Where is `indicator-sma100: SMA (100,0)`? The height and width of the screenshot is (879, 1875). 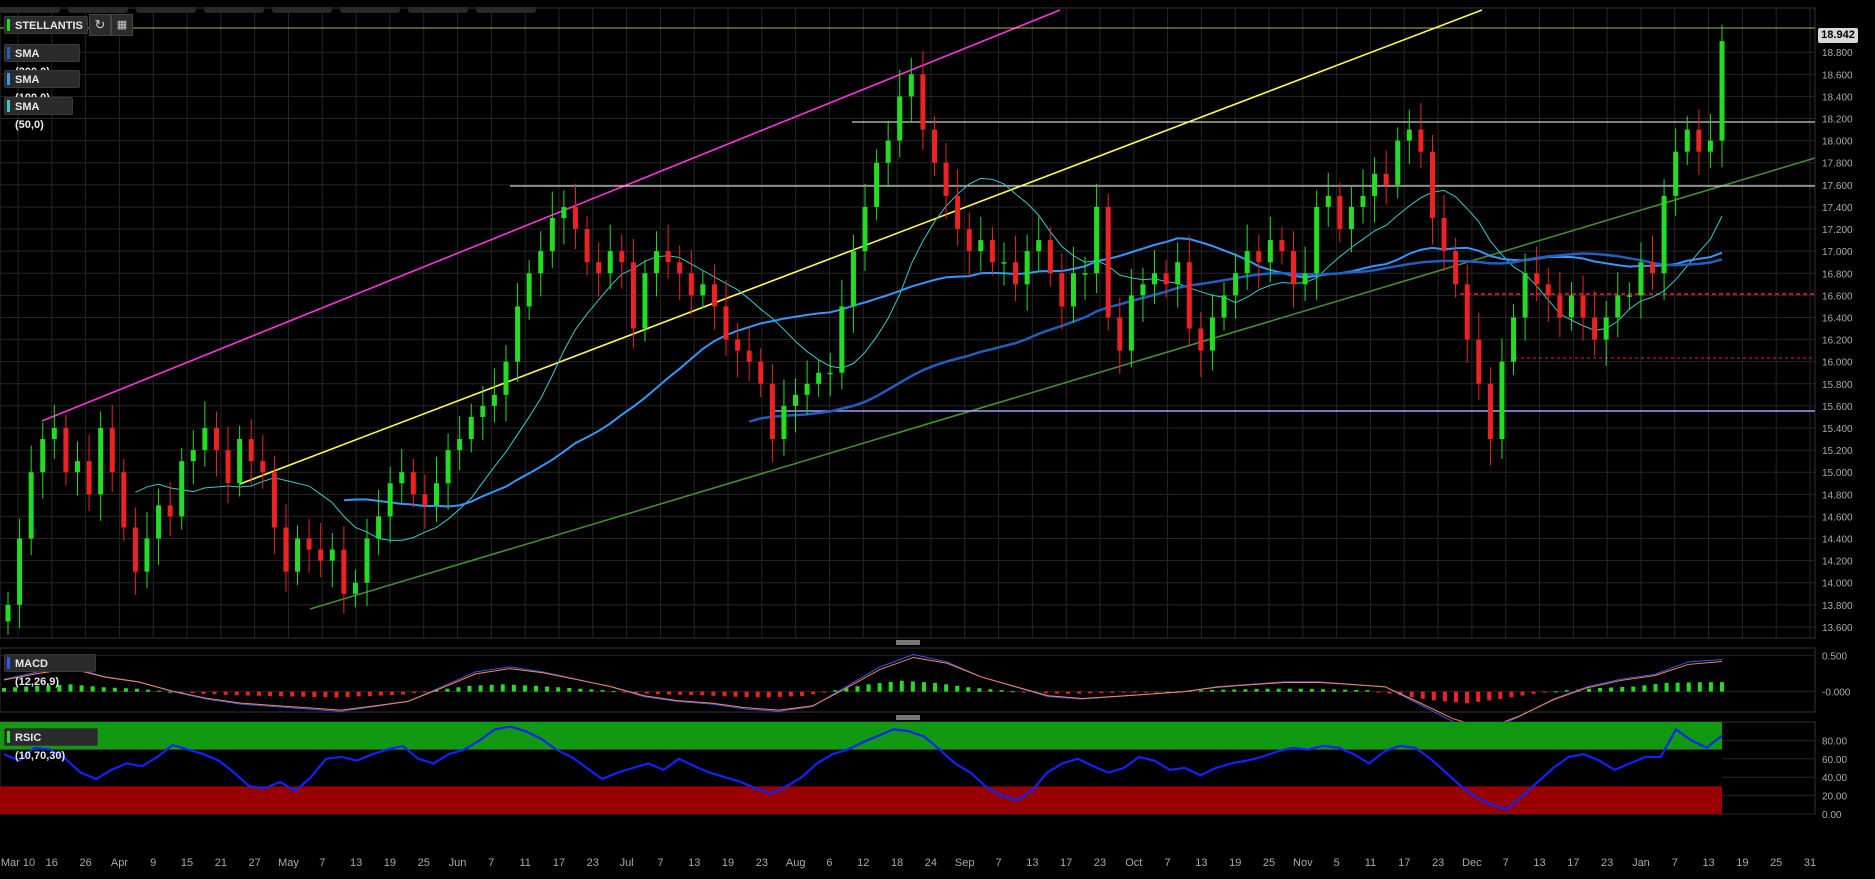 indicator-sma100: SMA (100,0) is located at coordinates (42, 87).